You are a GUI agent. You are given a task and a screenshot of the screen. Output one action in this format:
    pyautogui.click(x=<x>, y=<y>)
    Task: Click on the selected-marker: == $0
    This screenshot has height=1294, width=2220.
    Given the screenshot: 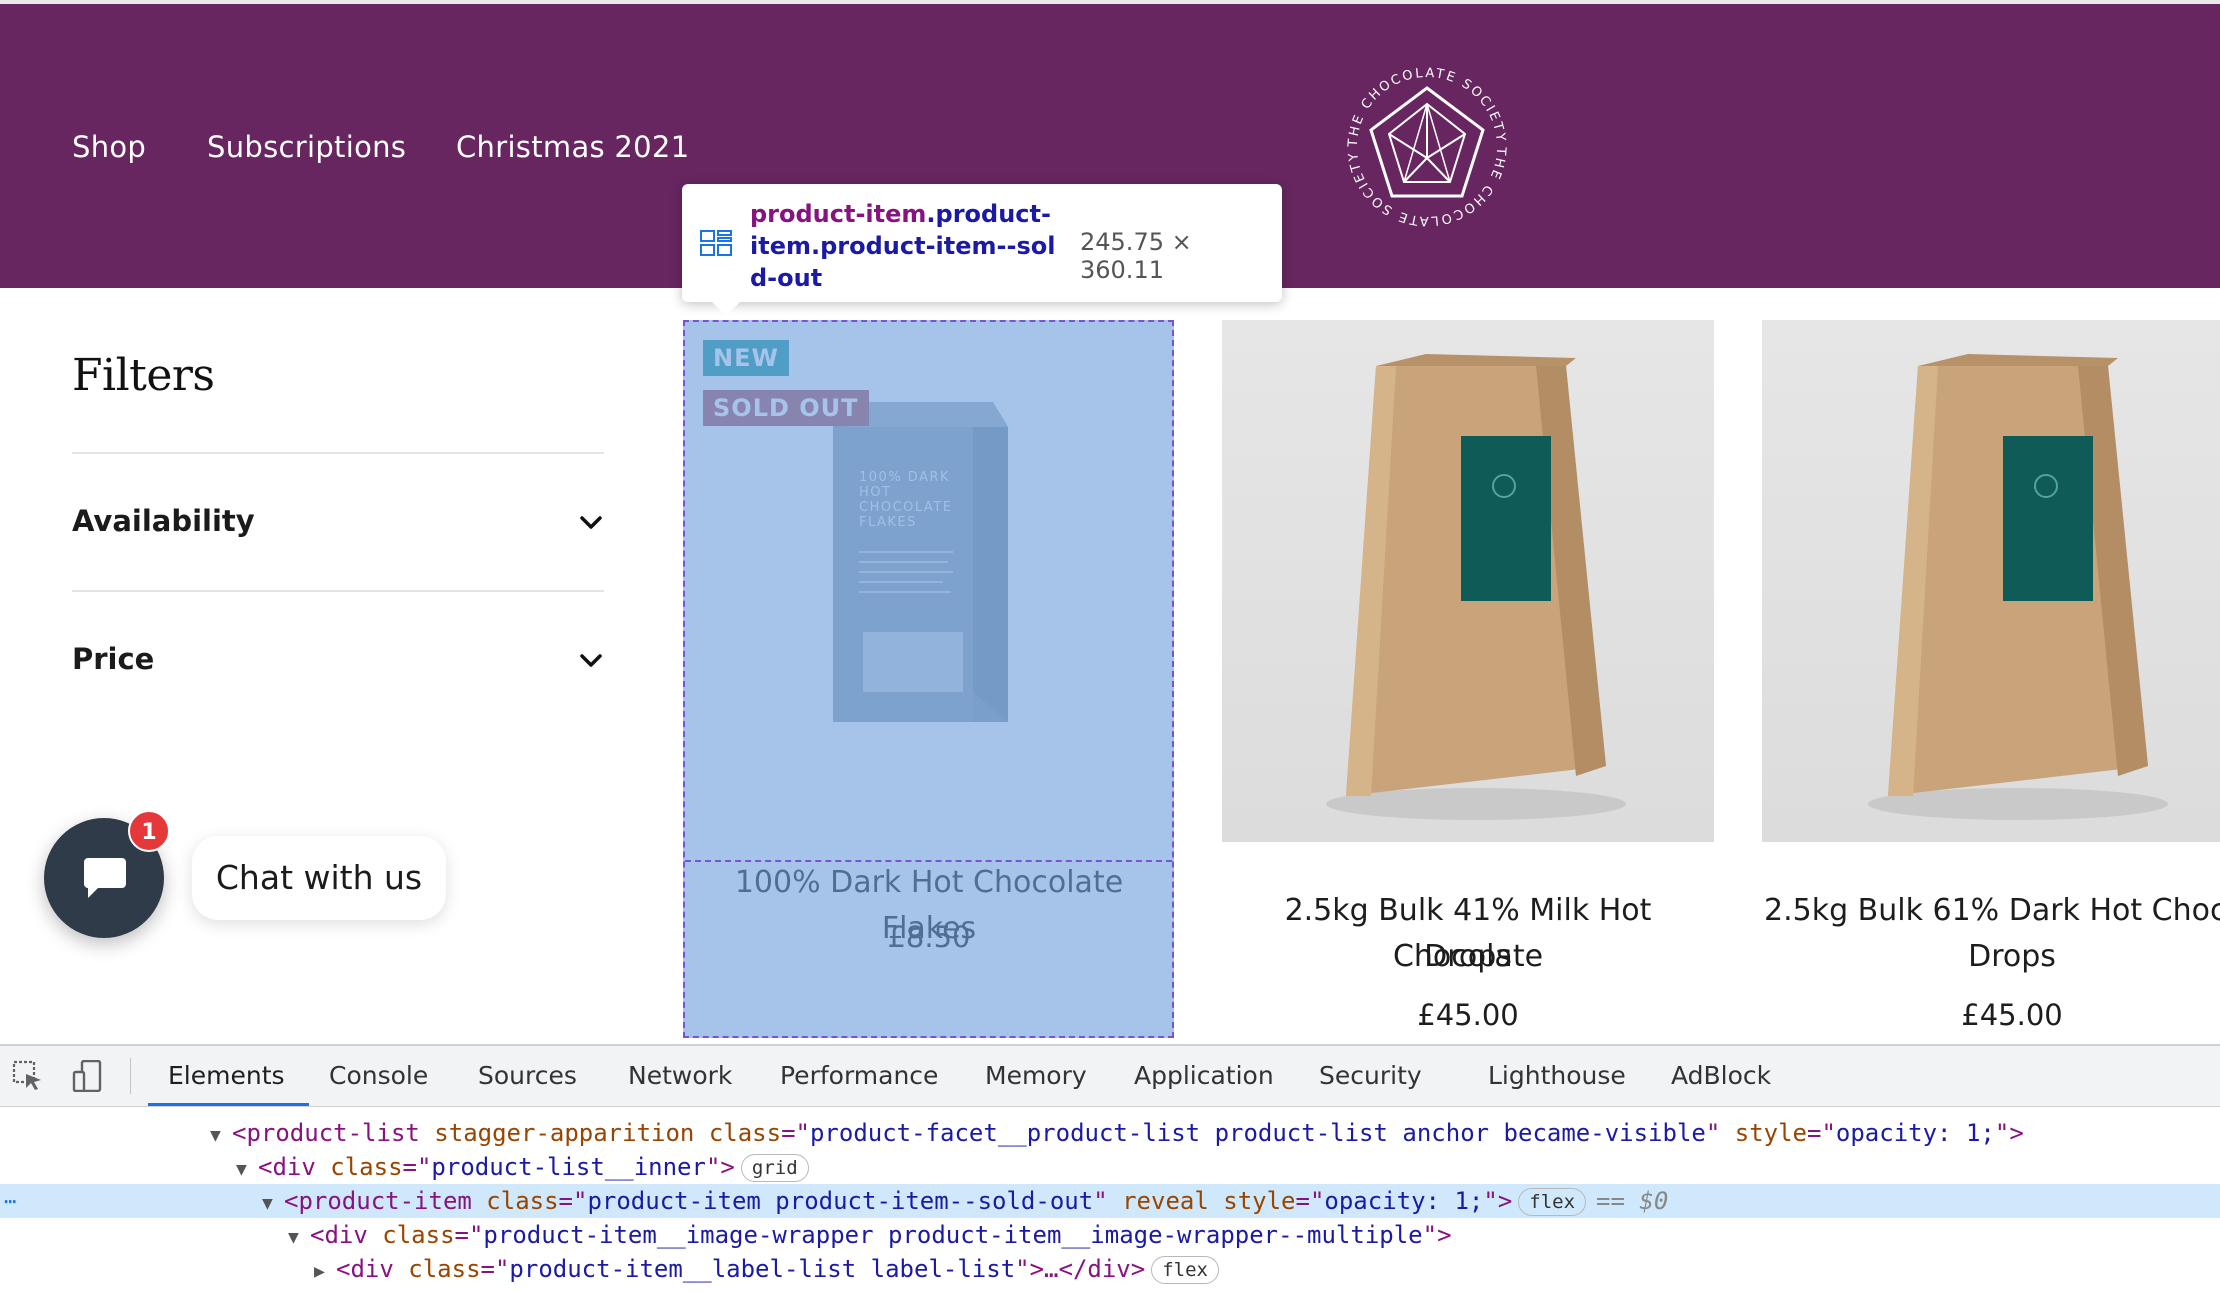 What is the action you would take?
    pyautogui.click(x=1632, y=1201)
    